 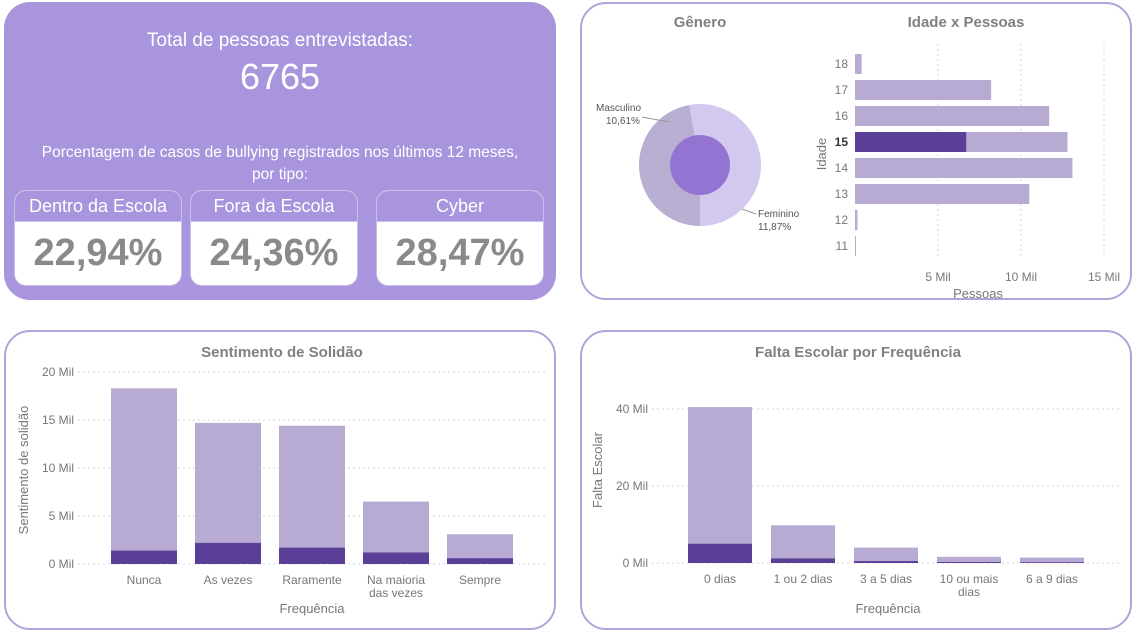 I want to click on hbar-ytick: 16, so click(x=842, y=116).